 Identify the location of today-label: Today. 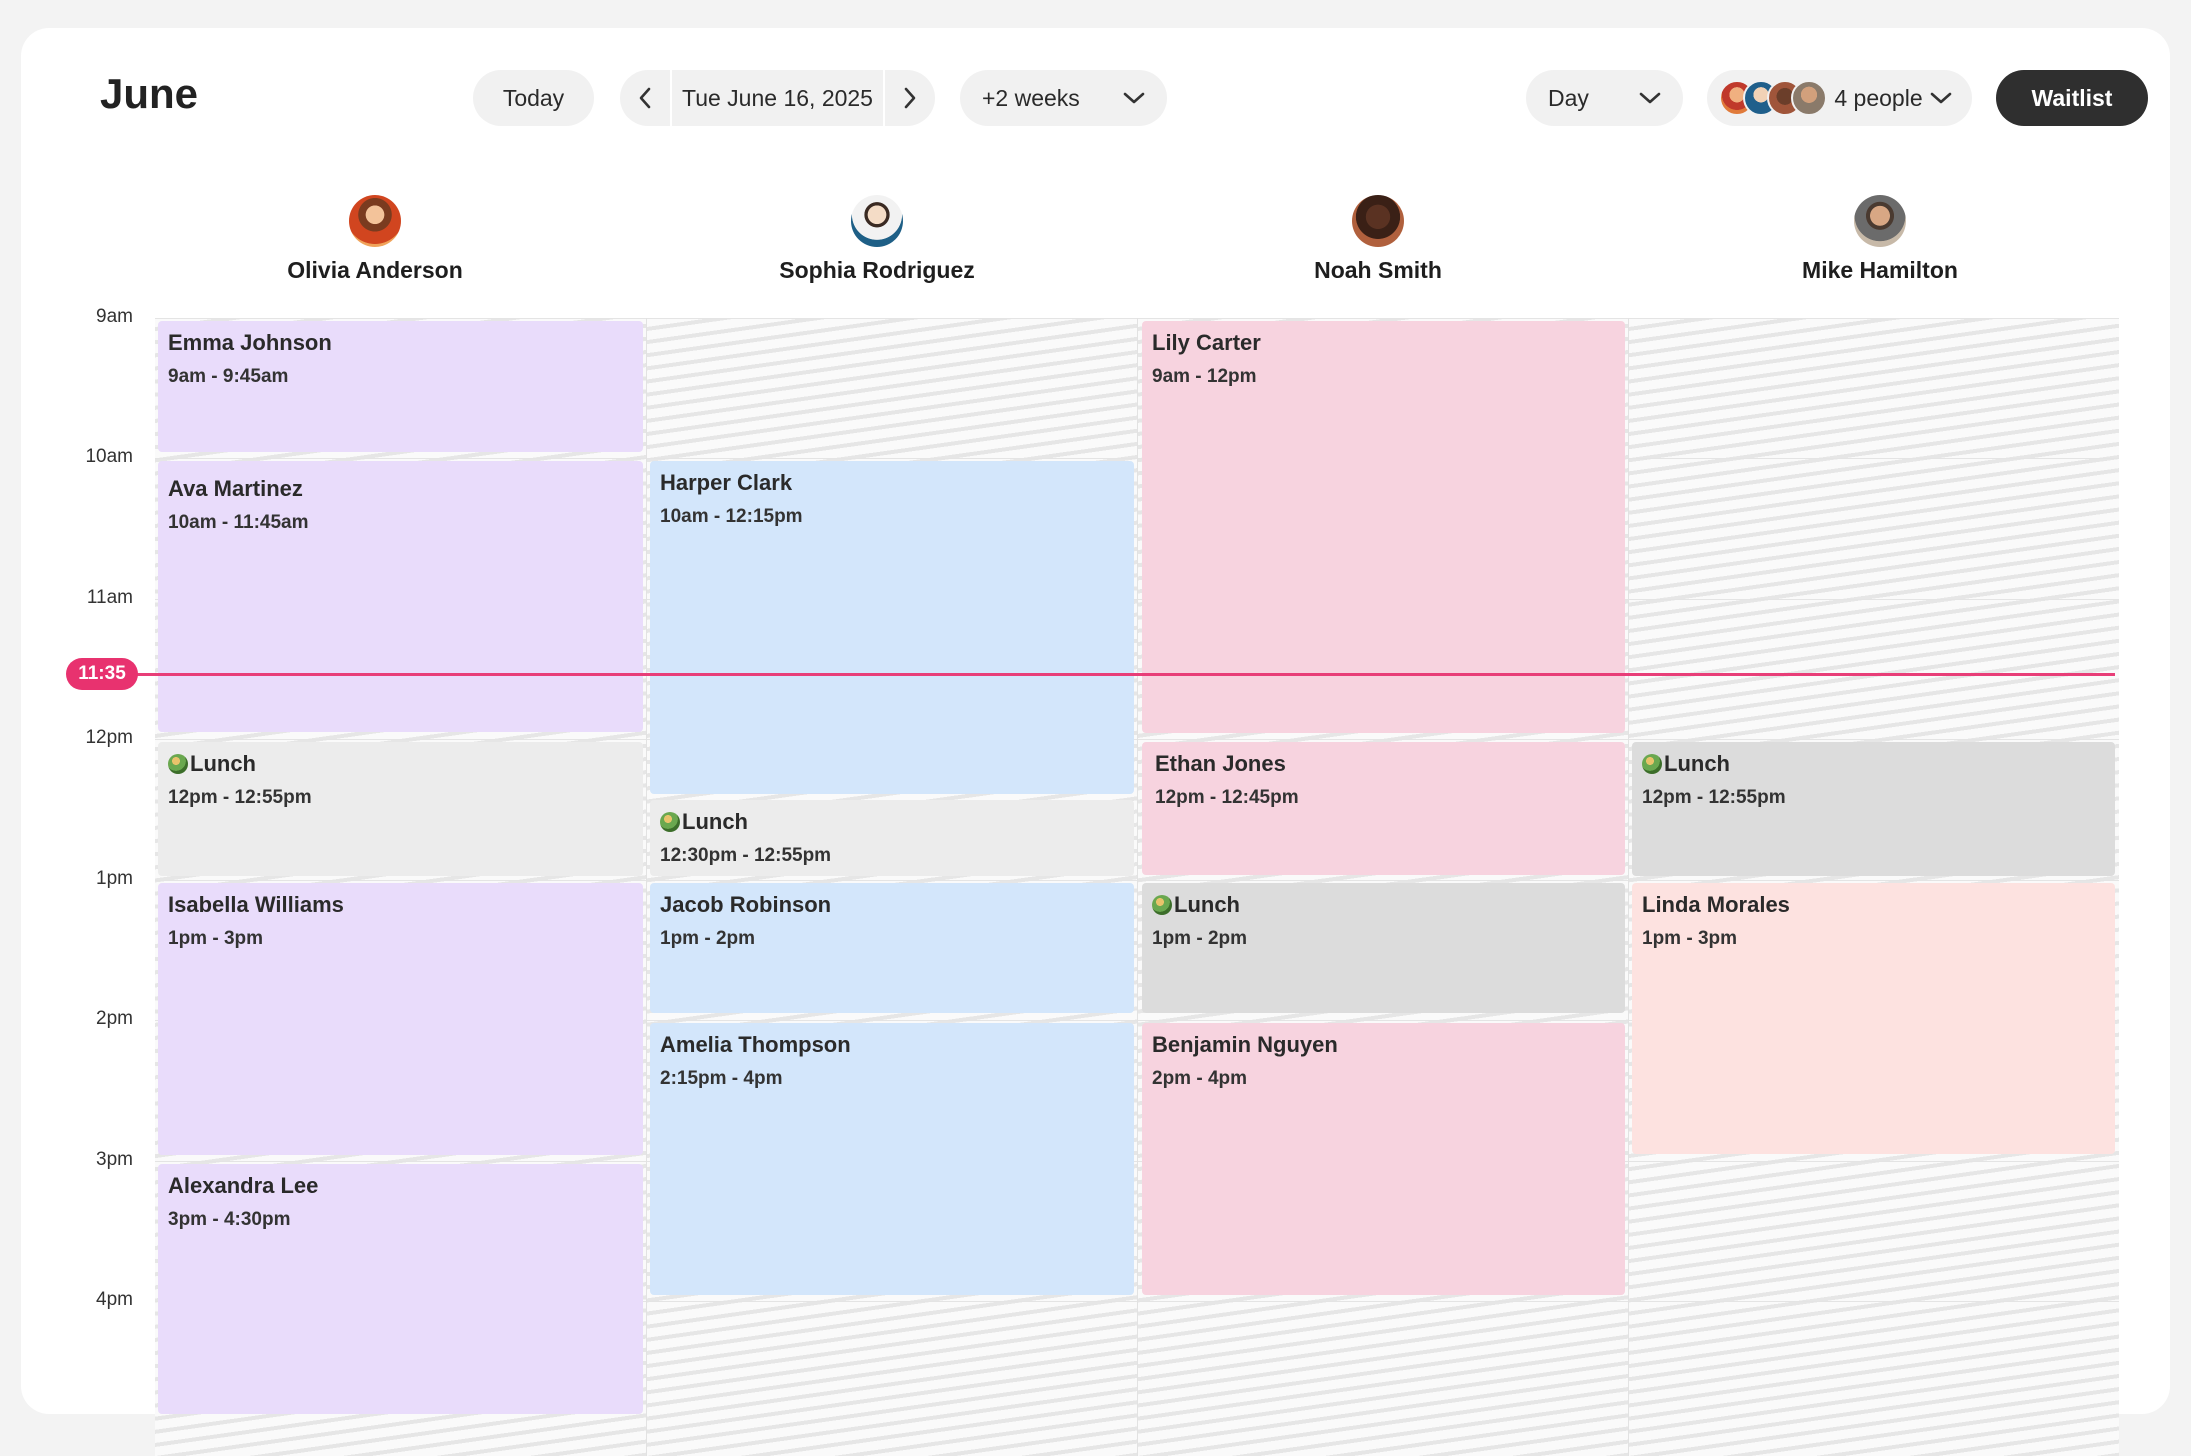
(533, 97).